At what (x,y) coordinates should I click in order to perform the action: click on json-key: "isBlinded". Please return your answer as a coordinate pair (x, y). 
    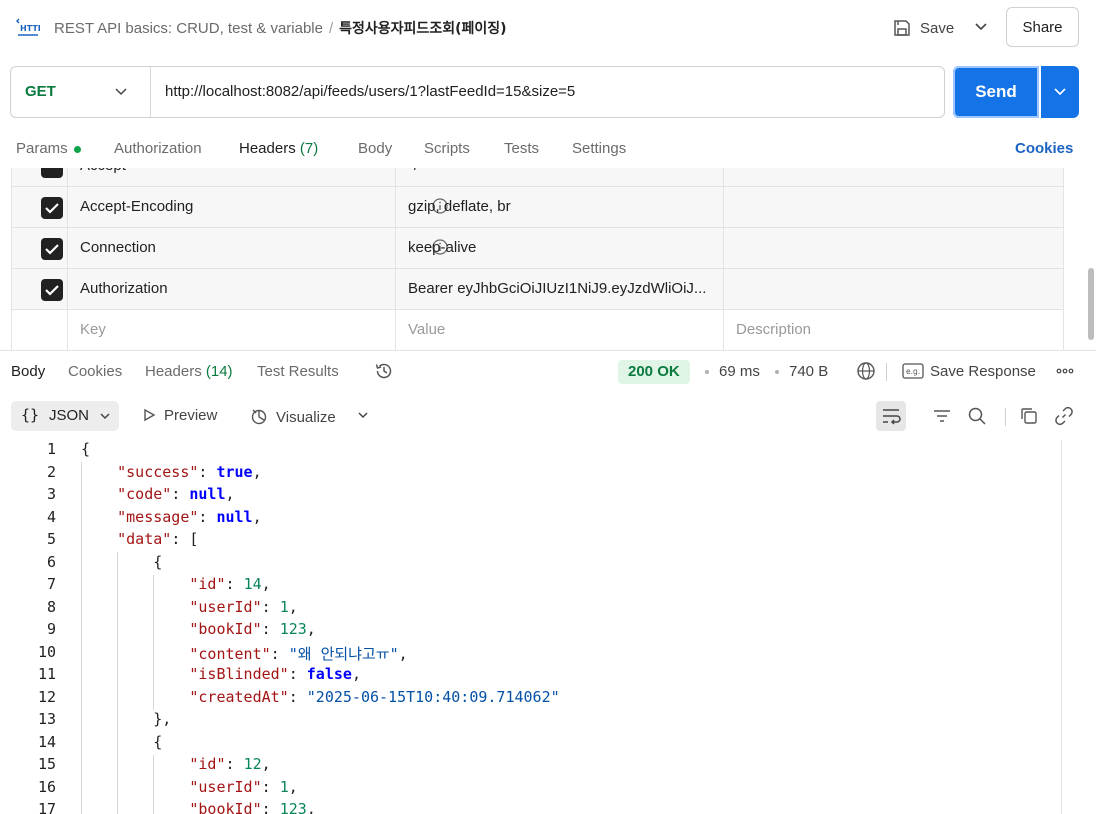
    Looking at the image, I should click on (239, 674).